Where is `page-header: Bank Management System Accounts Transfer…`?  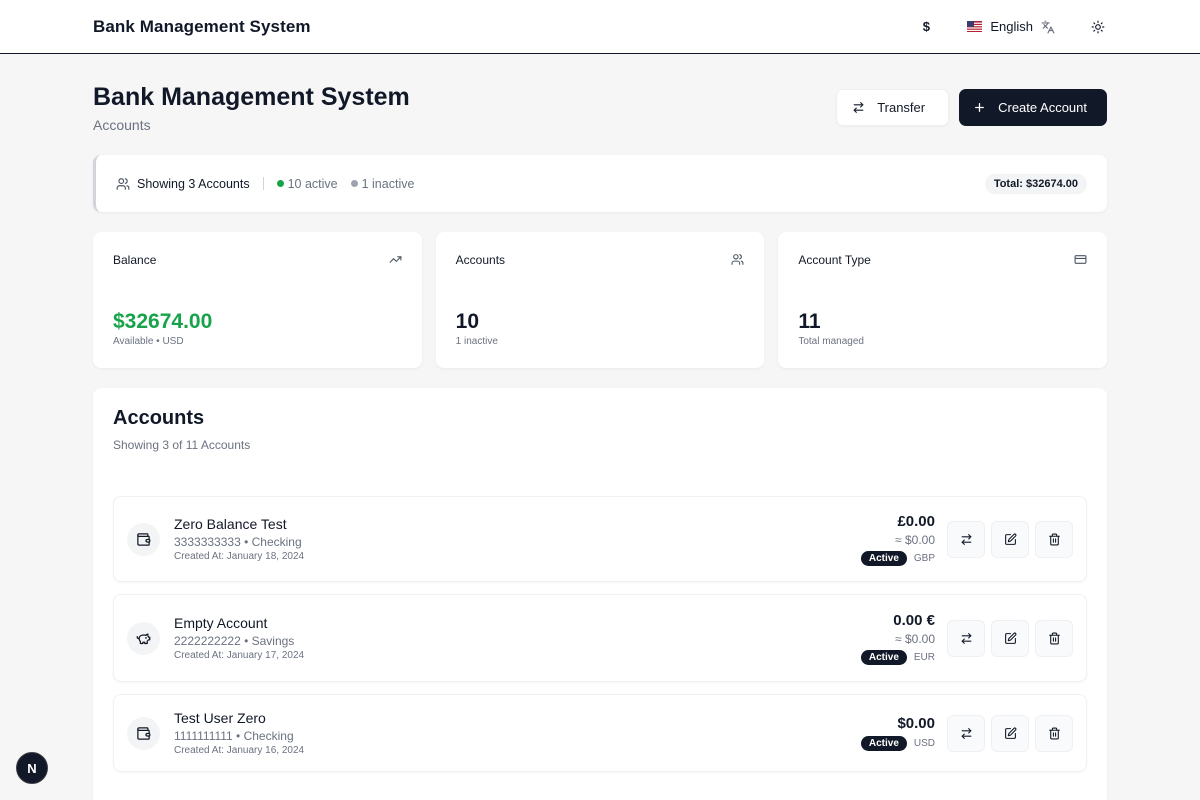 page-header: Bank Management System Accounts Transfer… is located at coordinates (600, 119).